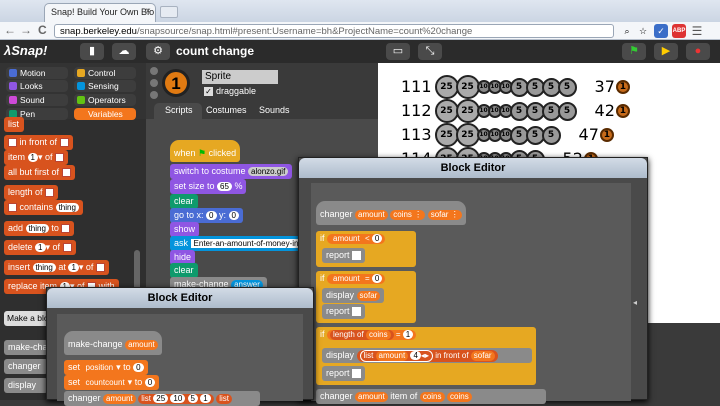 This screenshot has height=406, width=720. I want to click on eq-predicate: amount = 0, so click(356, 279).